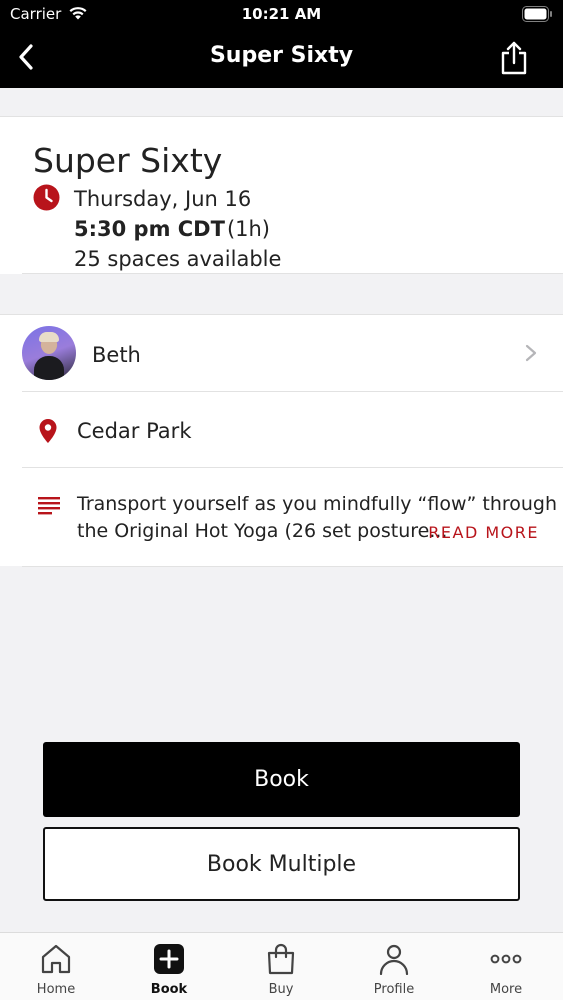 The width and height of the screenshot is (563, 1000). What do you see at coordinates (56, 989) in the screenshot?
I see `tab-label: Home` at bounding box center [56, 989].